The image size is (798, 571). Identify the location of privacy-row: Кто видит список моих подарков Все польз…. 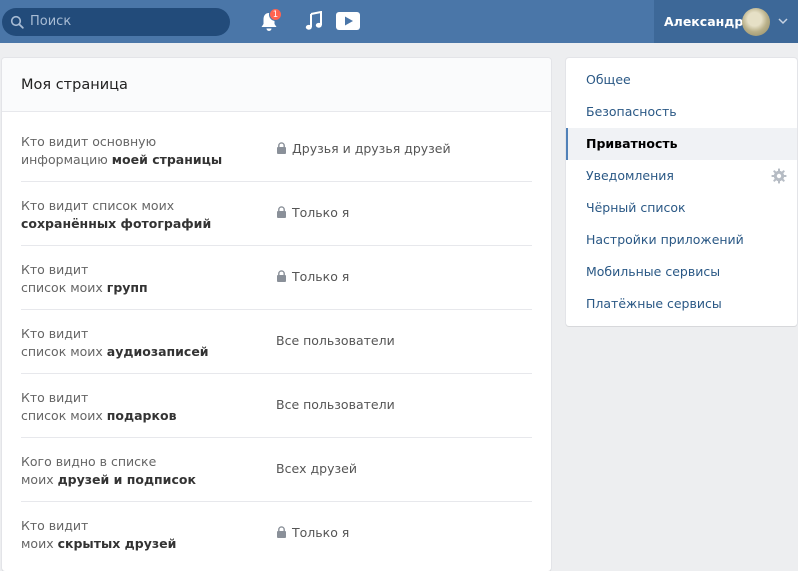
(276, 401).